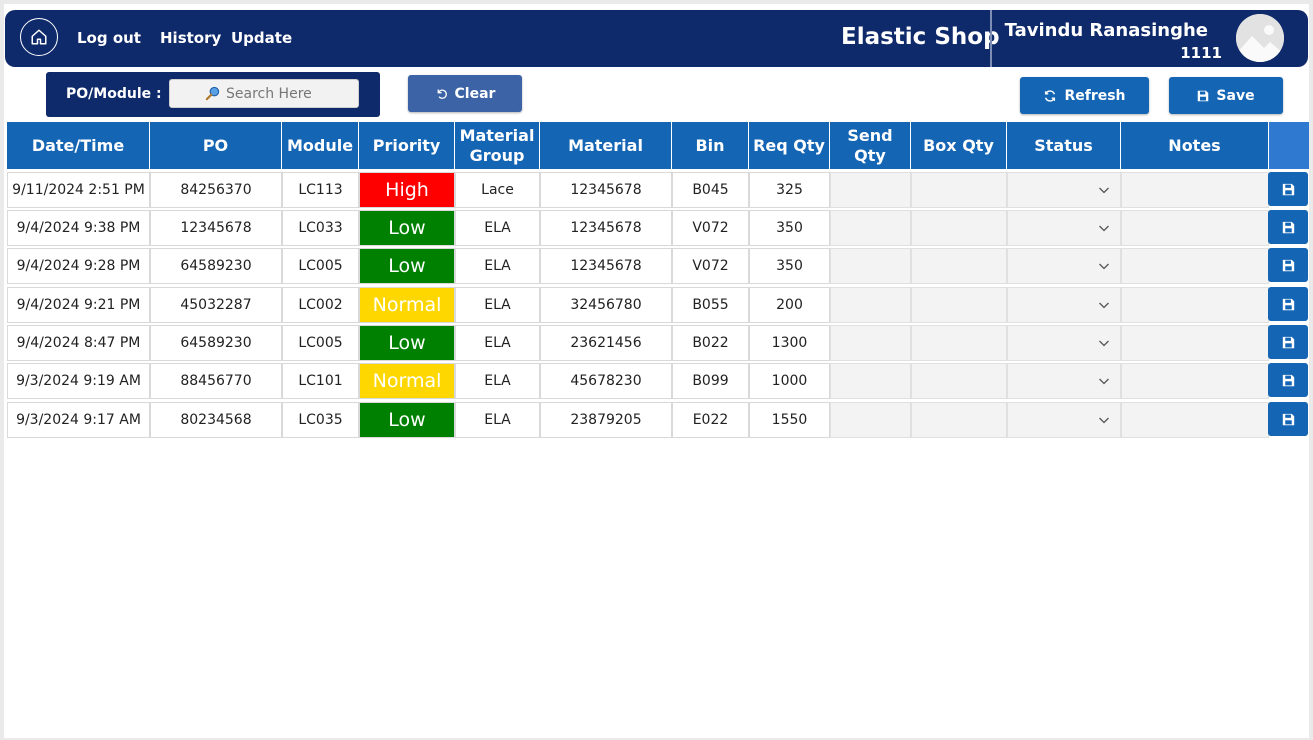 The width and height of the screenshot is (1313, 740). Describe the element at coordinates (710, 190) in the screenshot. I see `bin-cell: B045` at that location.